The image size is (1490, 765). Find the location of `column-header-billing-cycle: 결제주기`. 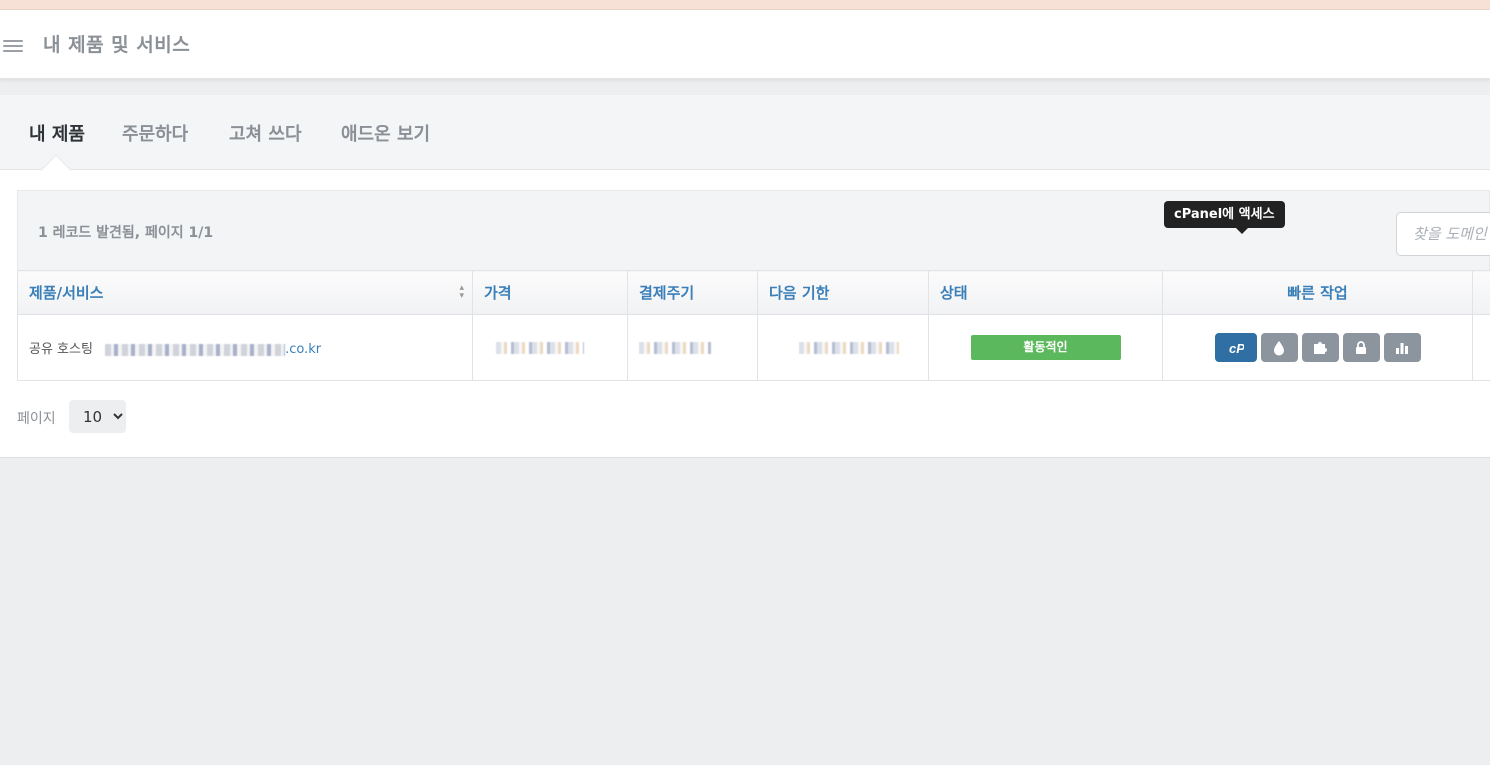

column-header-billing-cycle: 결제주기 is located at coordinates (692, 292).